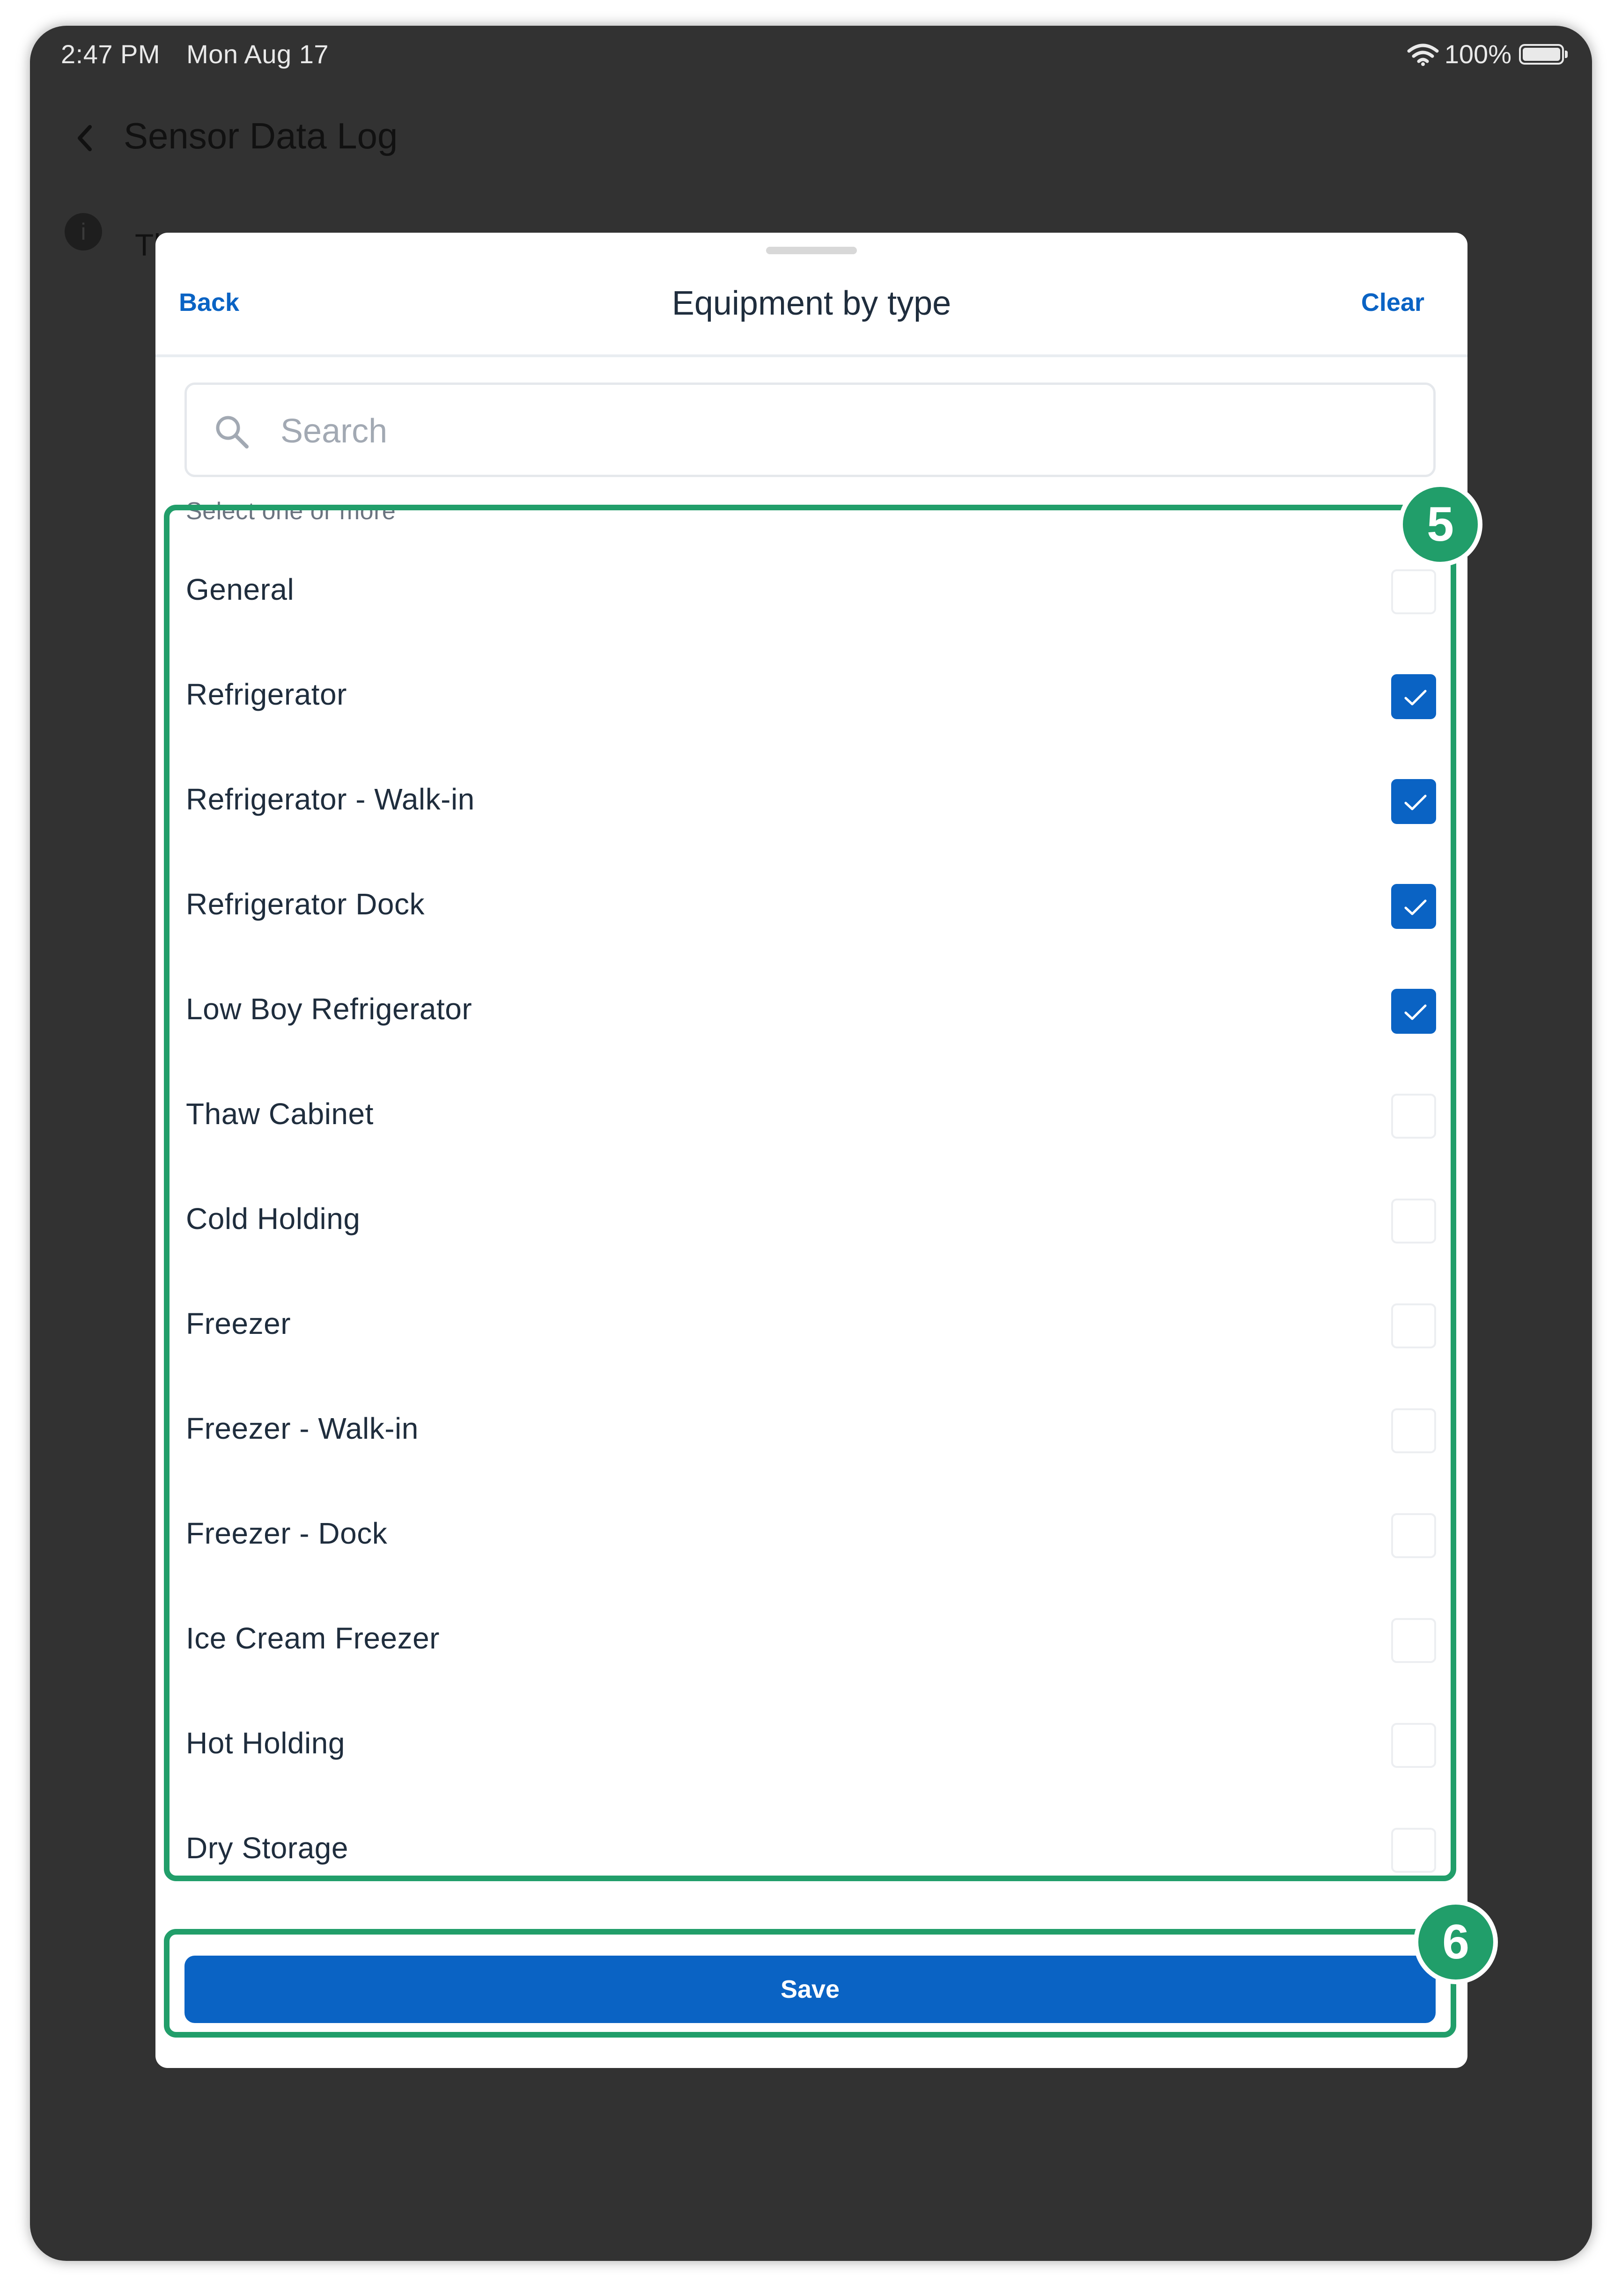 The height and width of the screenshot is (2296, 1622). What do you see at coordinates (842, 431) in the screenshot?
I see `search-input` at bounding box center [842, 431].